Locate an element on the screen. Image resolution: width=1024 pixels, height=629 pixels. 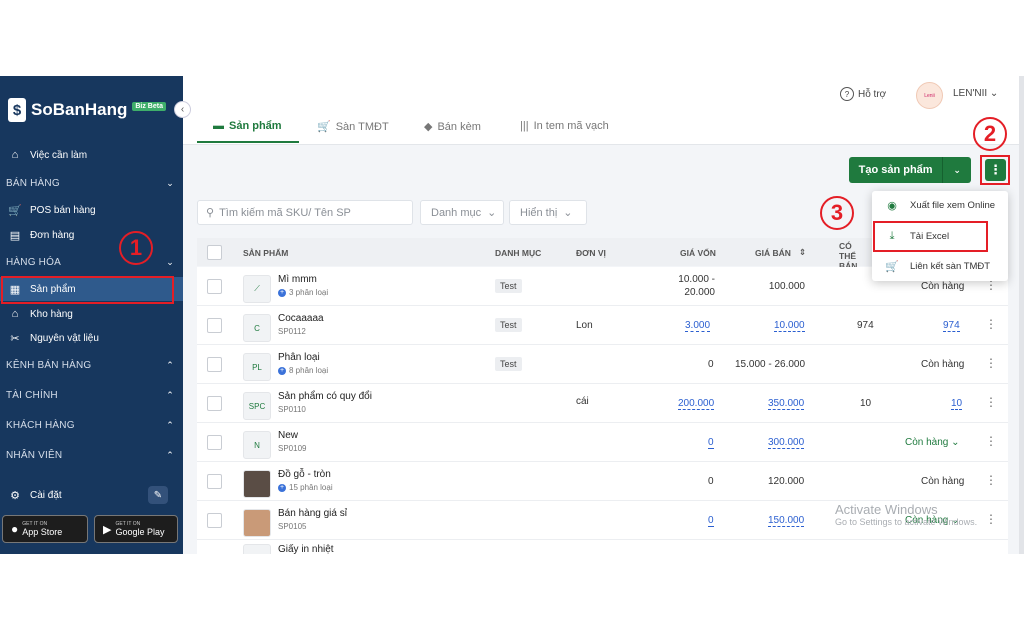
stock-label: Còn hàng is located at coordinates (927, 442).